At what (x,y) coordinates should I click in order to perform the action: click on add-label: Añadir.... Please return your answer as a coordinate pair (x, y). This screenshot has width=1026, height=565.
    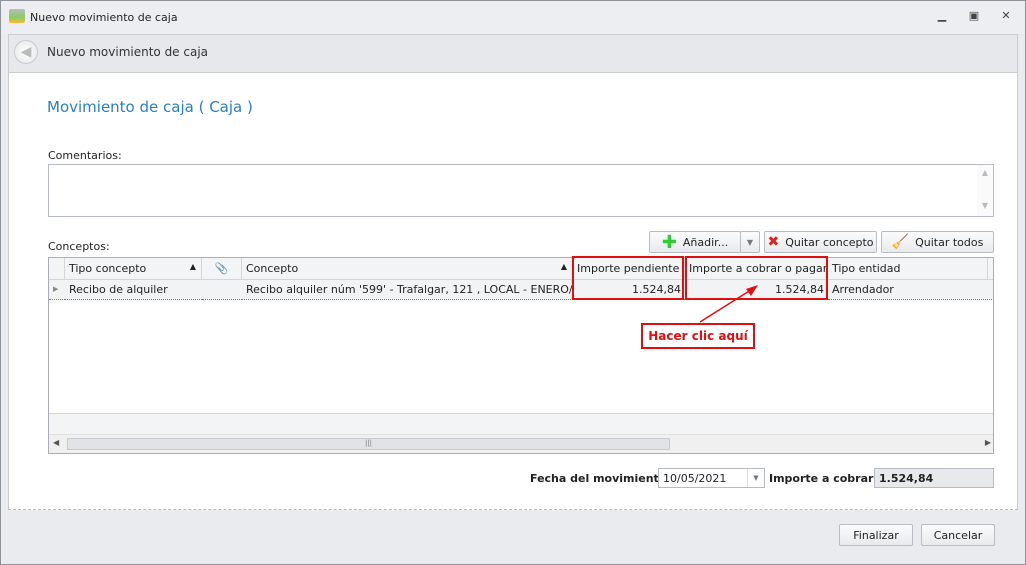
    Looking at the image, I should click on (705, 242).